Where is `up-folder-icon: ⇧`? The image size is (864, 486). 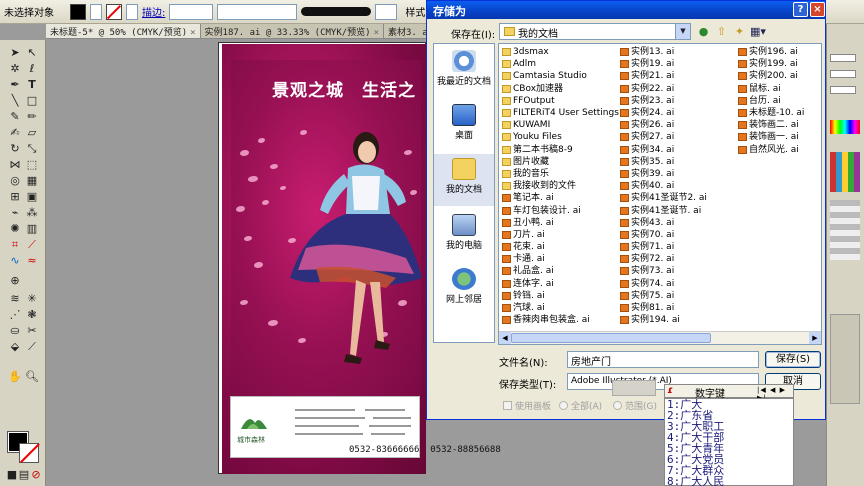 up-folder-icon: ⇧ is located at coordinates (721, 31).